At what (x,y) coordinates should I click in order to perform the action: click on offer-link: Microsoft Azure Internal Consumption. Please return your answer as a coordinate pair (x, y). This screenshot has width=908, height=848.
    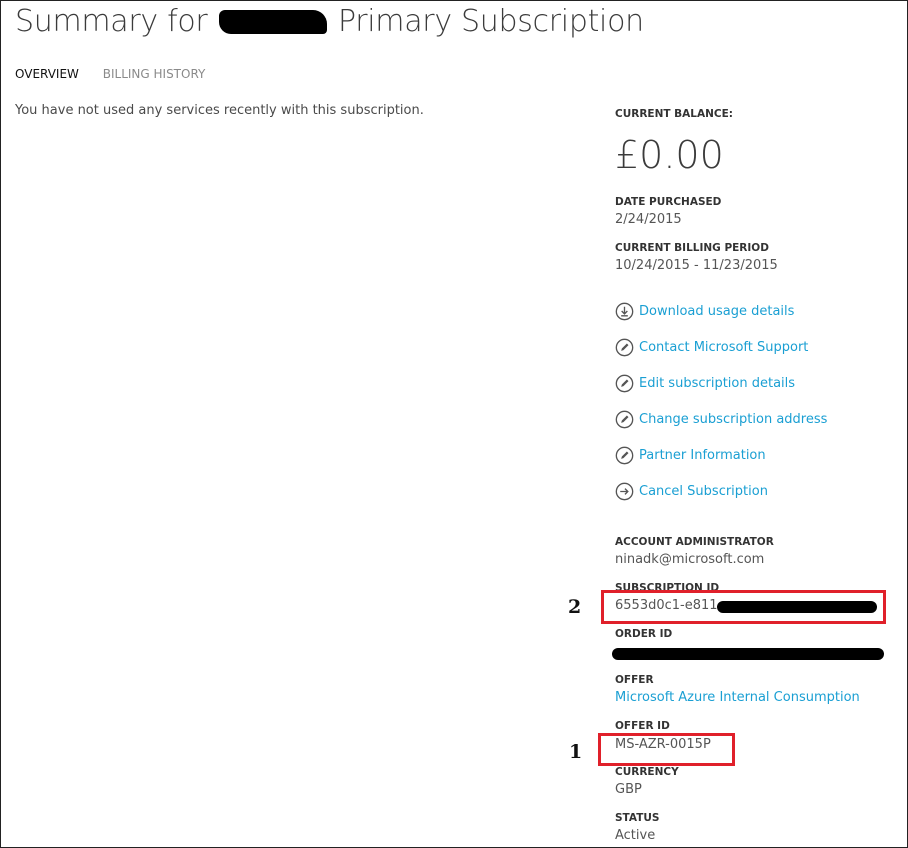
    Looking at the image, I should click on (737, 697).